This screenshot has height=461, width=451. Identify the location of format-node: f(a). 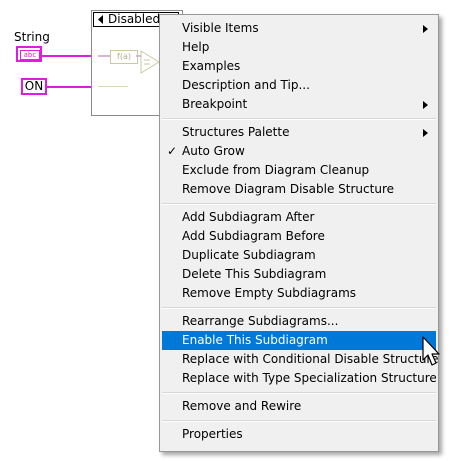
(124, 57).